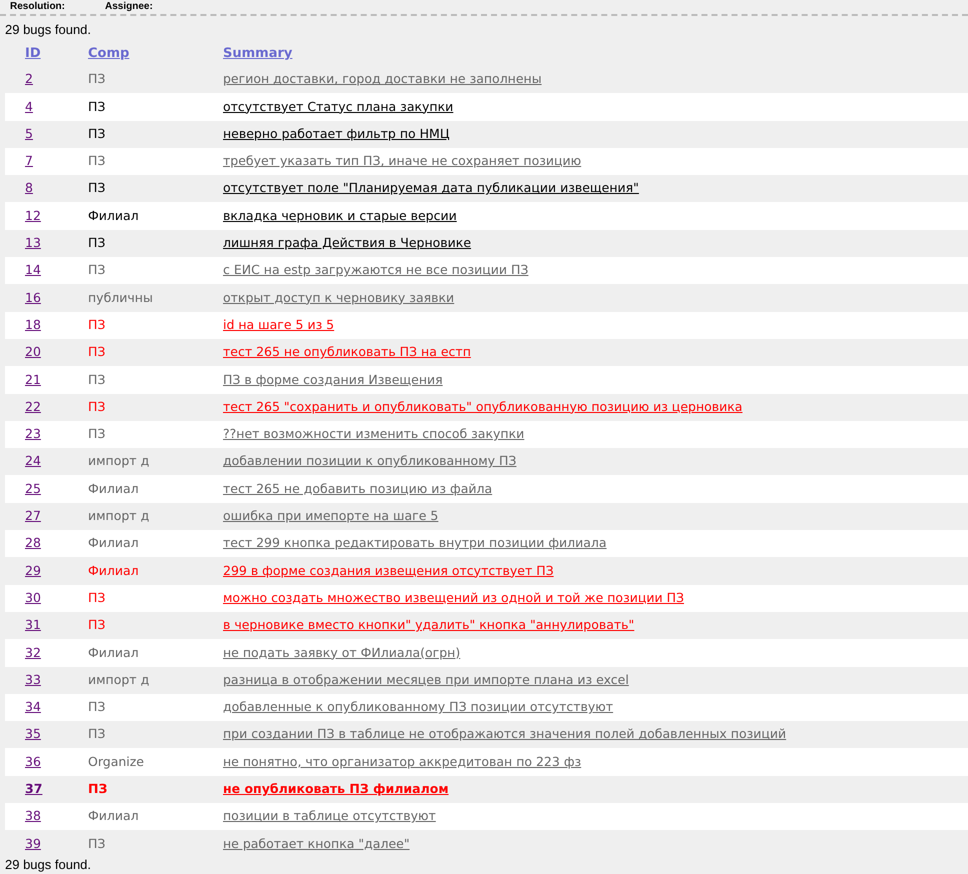 Image resolution: width=968 pixels, height=874 pixels. What do you see at coordinates (33, 54) in the screenshot?
I see `column-sort-link: ID` at bounding box center [33, 54].